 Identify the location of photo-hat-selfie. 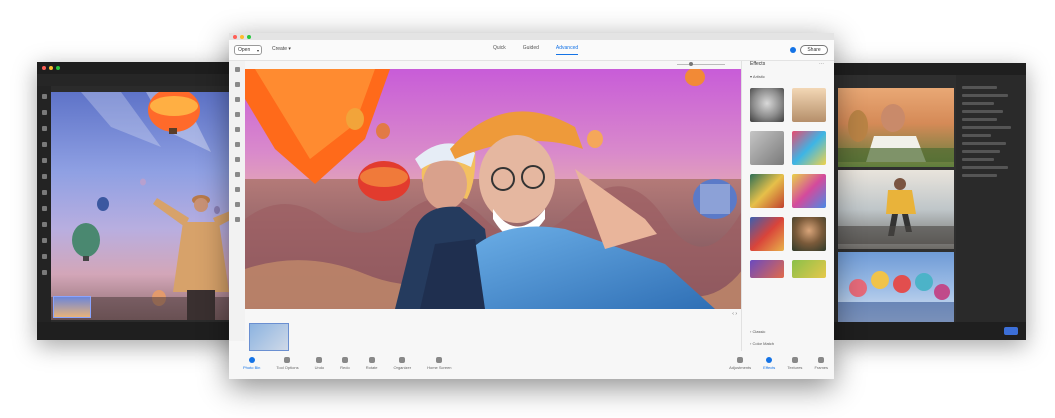
(896, 127).